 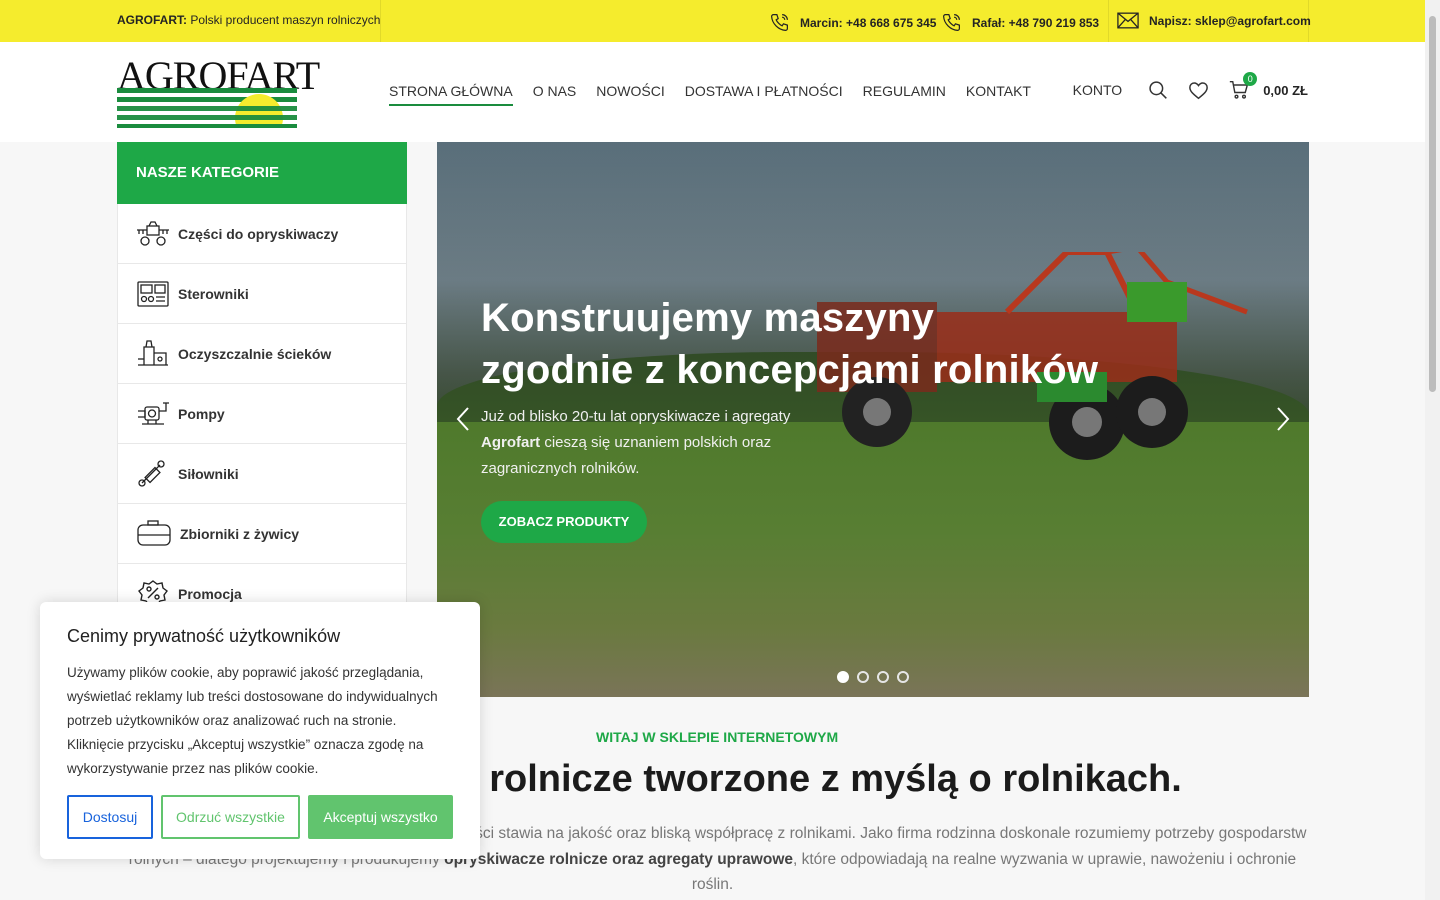 What do you see at coordinates (1432, 204) in the screenshot?
I see `scrollbar-thumb` at bounding box center [1432, 204].